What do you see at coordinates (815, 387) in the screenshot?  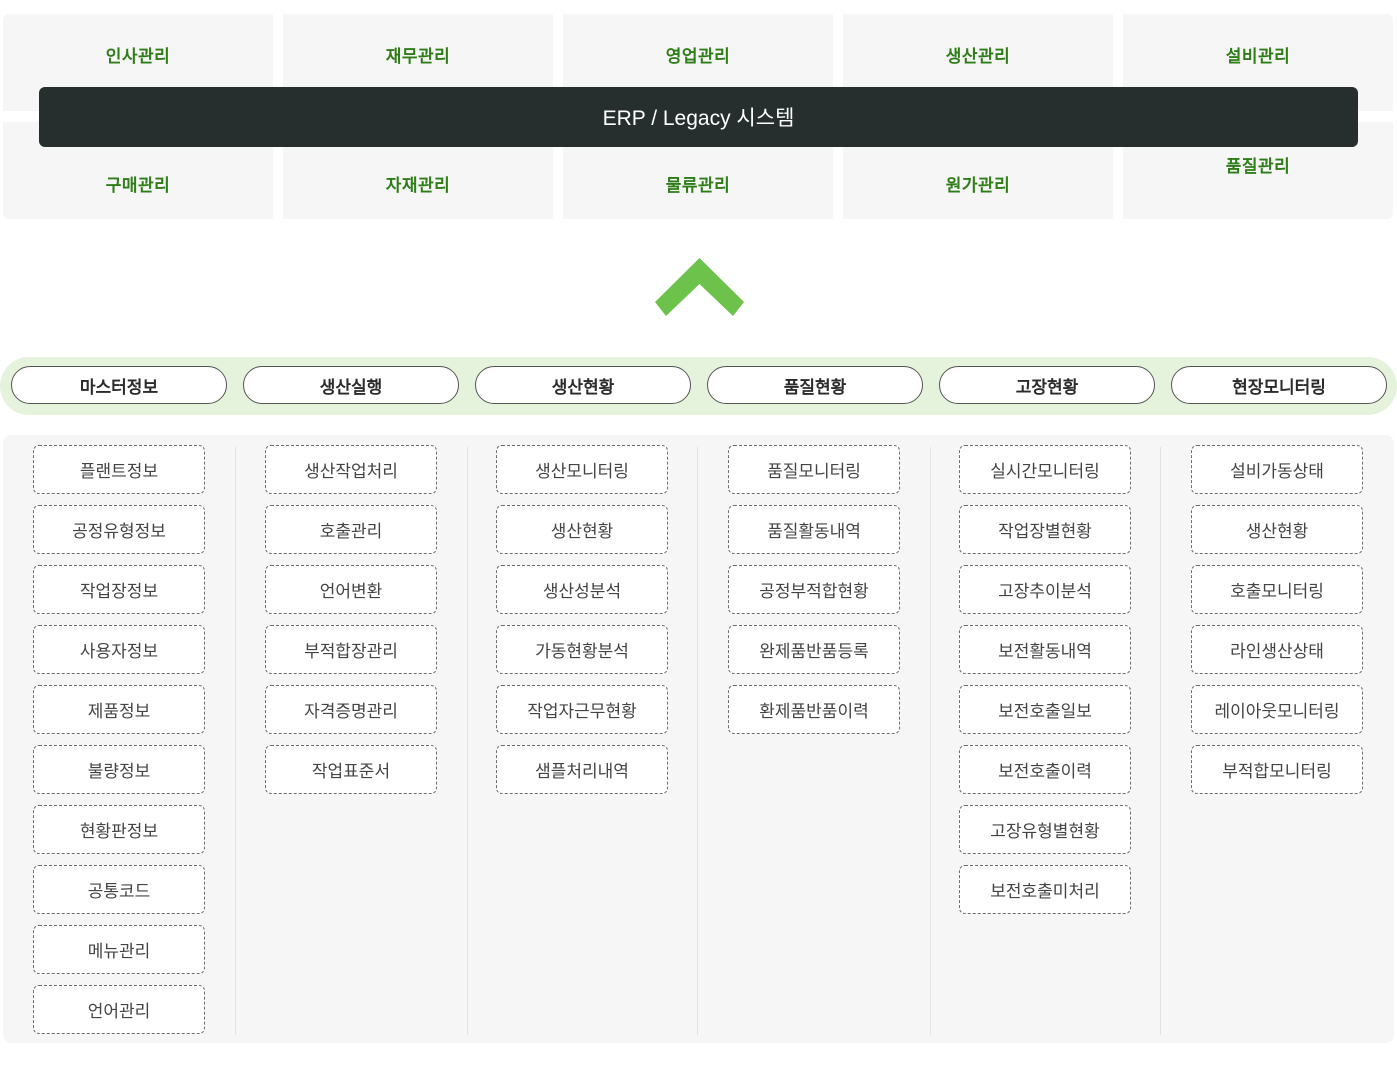 I see `category-label: 품질현황` at bounding box center [815, 387].